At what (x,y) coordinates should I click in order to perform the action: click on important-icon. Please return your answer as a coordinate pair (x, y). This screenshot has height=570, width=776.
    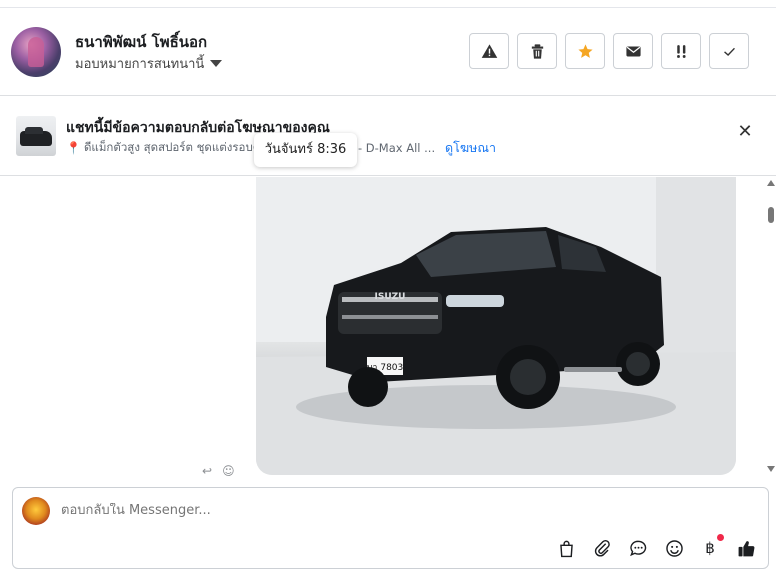
    Looking at the image, I should click on (681, 51).